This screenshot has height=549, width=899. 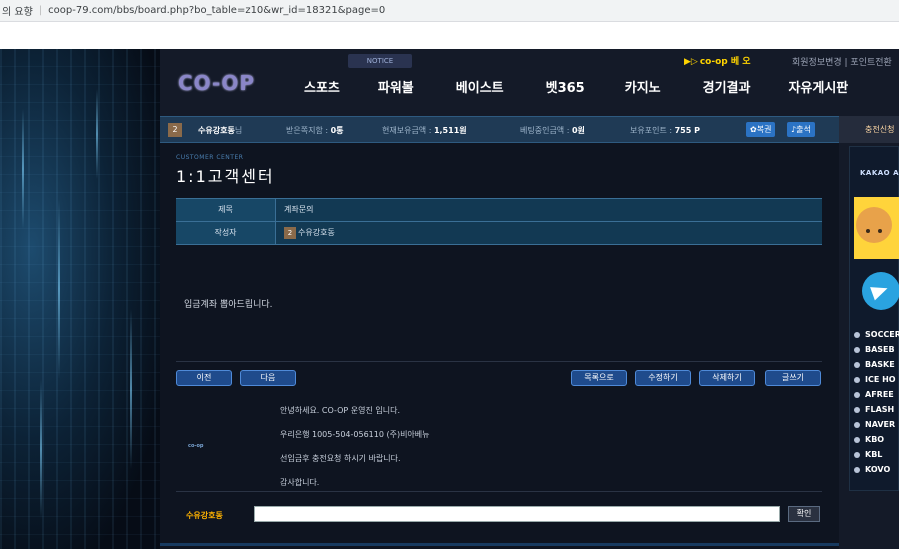 I want to click on soccer-icon, so click(x=857, y=334).